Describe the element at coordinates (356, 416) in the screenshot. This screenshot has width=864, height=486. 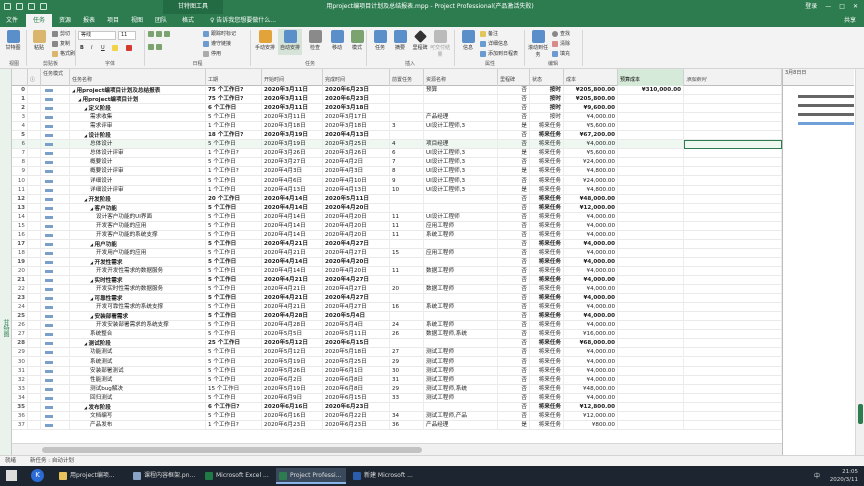
I see `finish-cell: 2020年6月22日` at that location.